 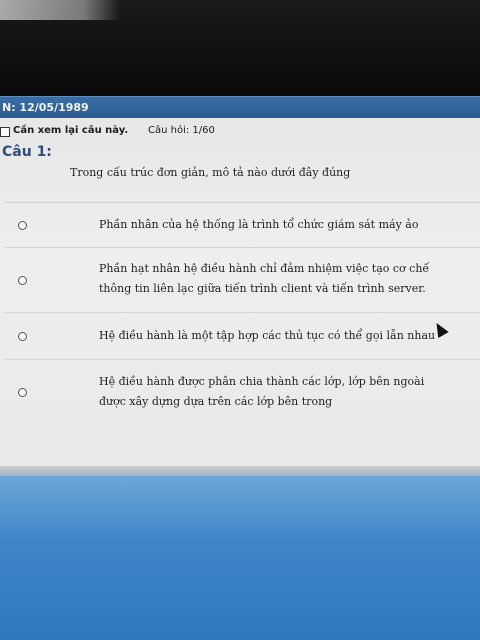 I want to click on user-info: N: 12/05/1989, so click(x=45, y=107).